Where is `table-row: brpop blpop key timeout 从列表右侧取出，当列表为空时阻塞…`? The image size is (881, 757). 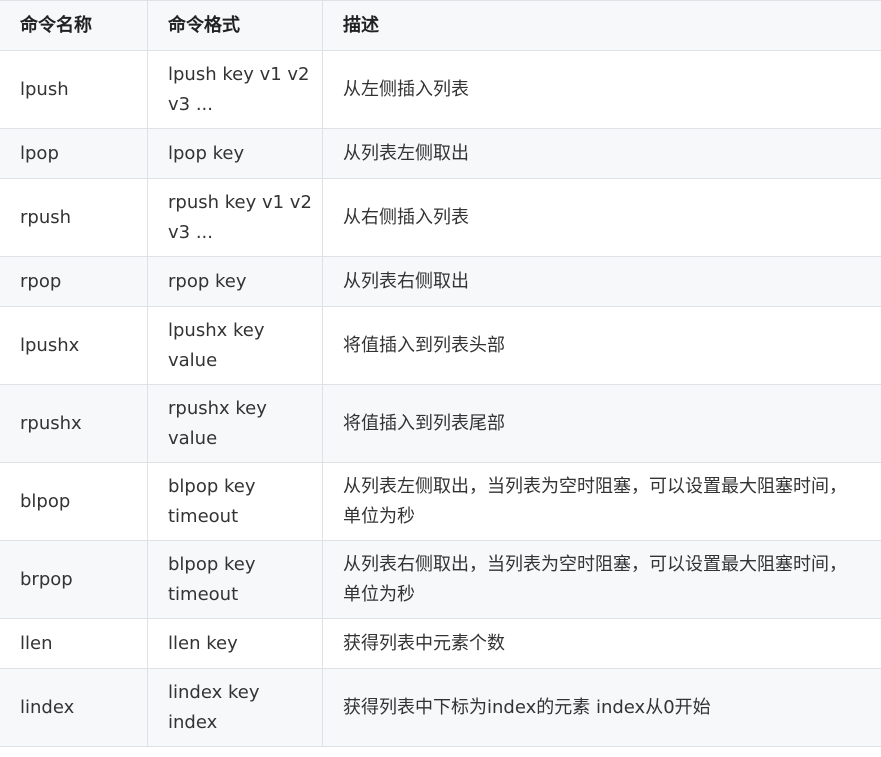
table-row: brpop blpop key timeout 从列表右侧取出，当列表为空时阻塞… is located at coordinates (440, 579).